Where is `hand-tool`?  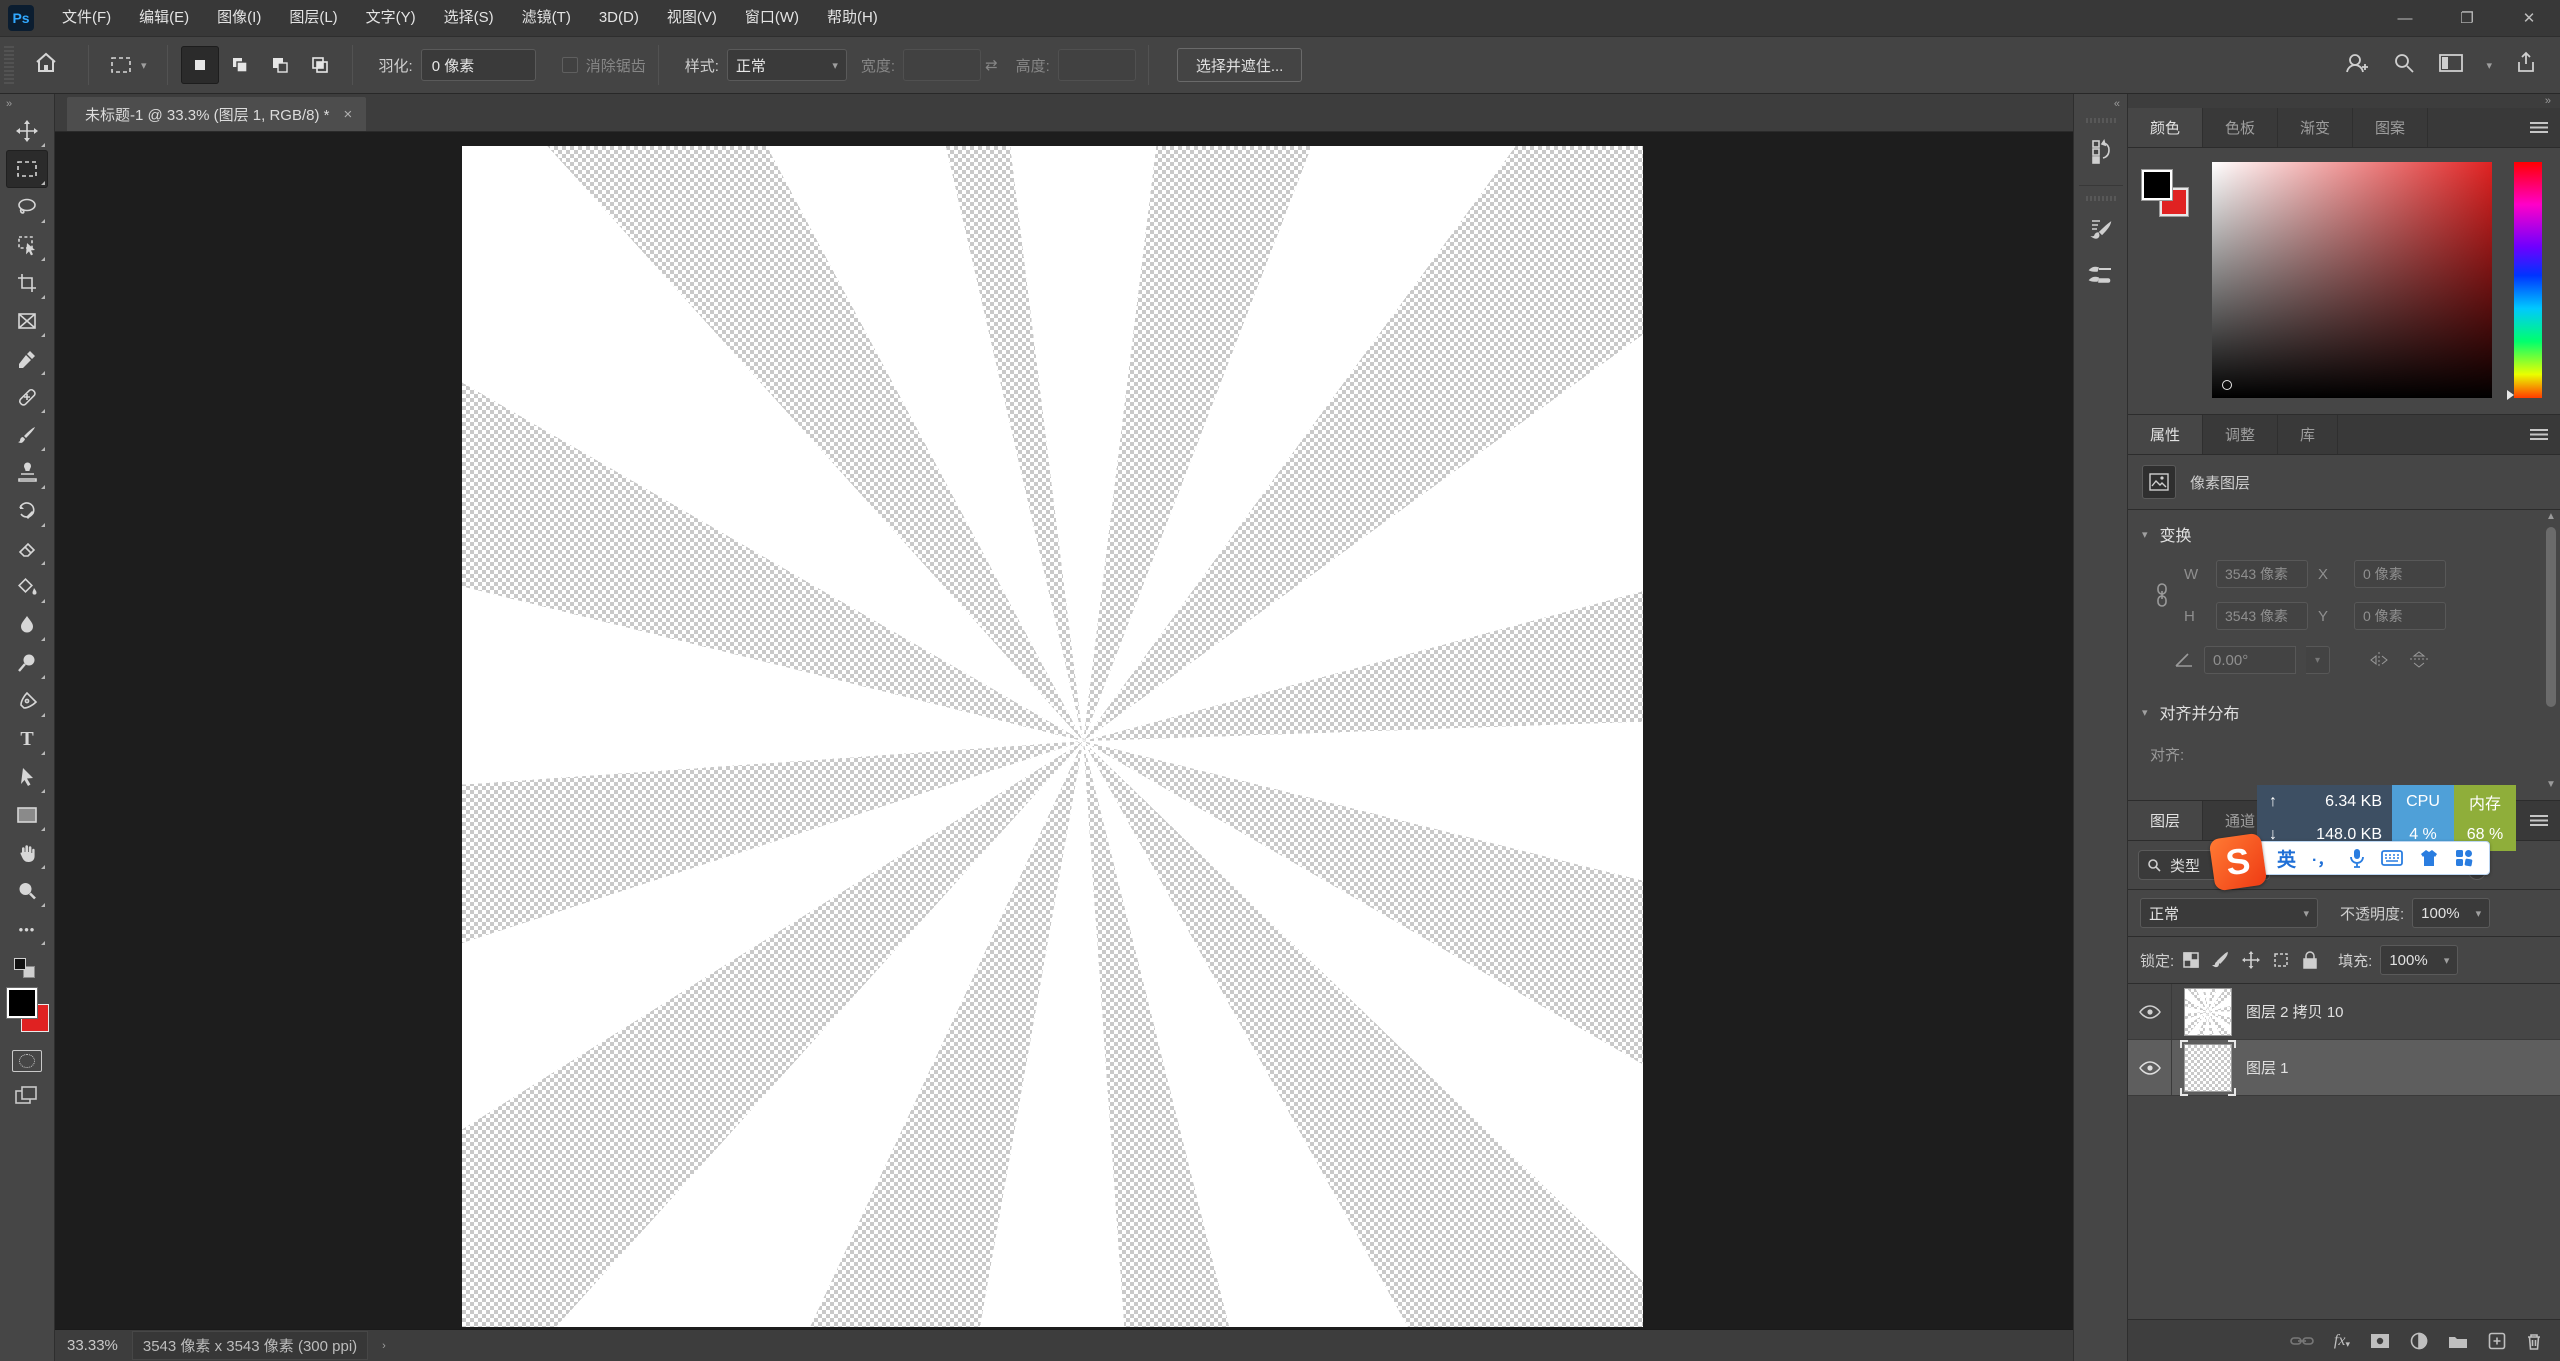 hand-tool is located at coordinates (27, 853).